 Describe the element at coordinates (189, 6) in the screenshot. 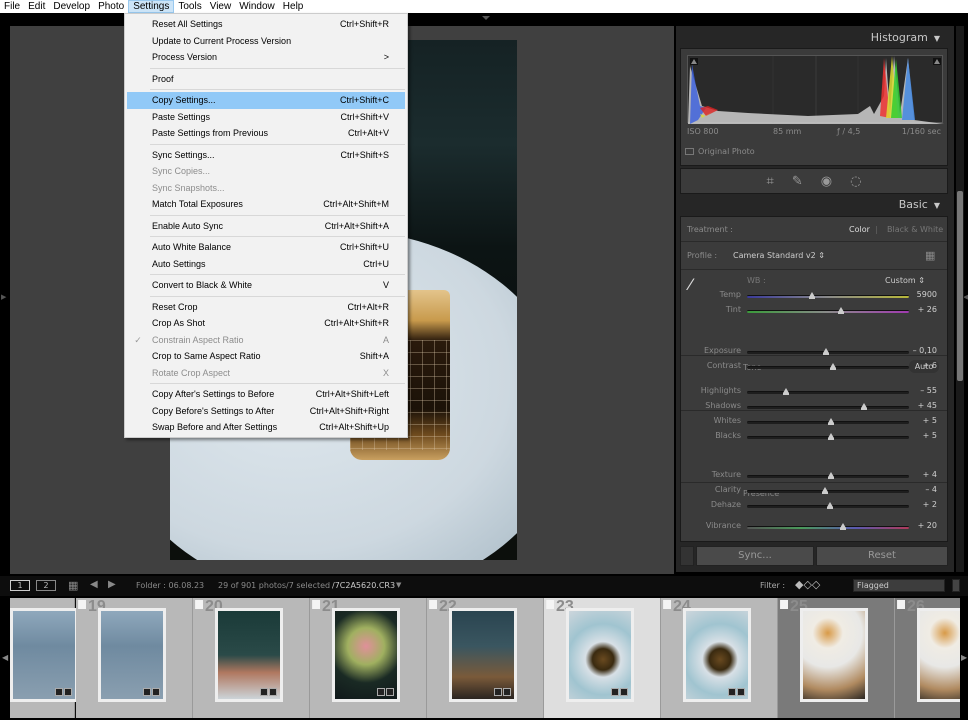

I see `menu-tools: Tools` at that location.